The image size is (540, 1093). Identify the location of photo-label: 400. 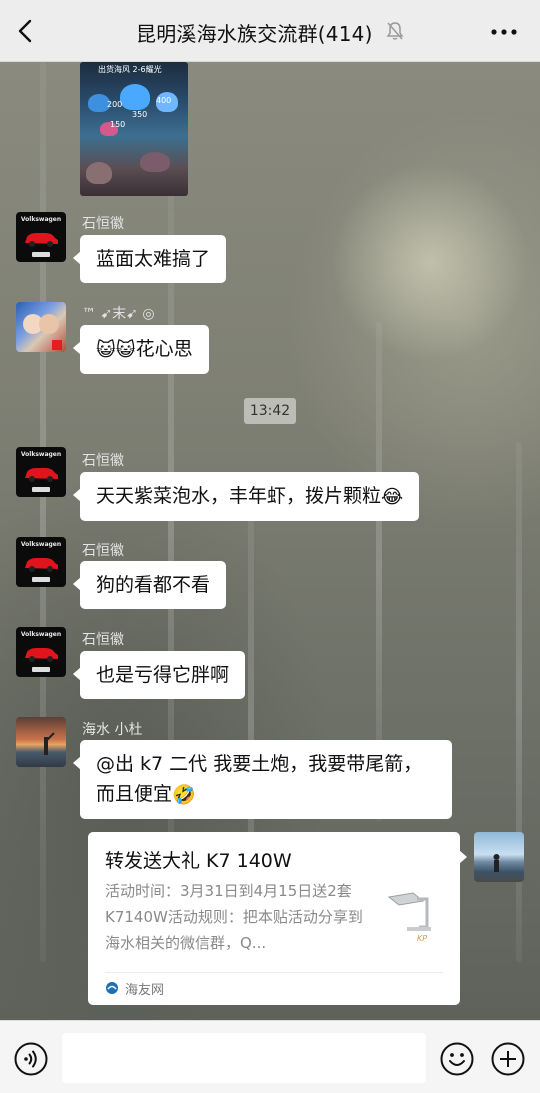
(164, 100).